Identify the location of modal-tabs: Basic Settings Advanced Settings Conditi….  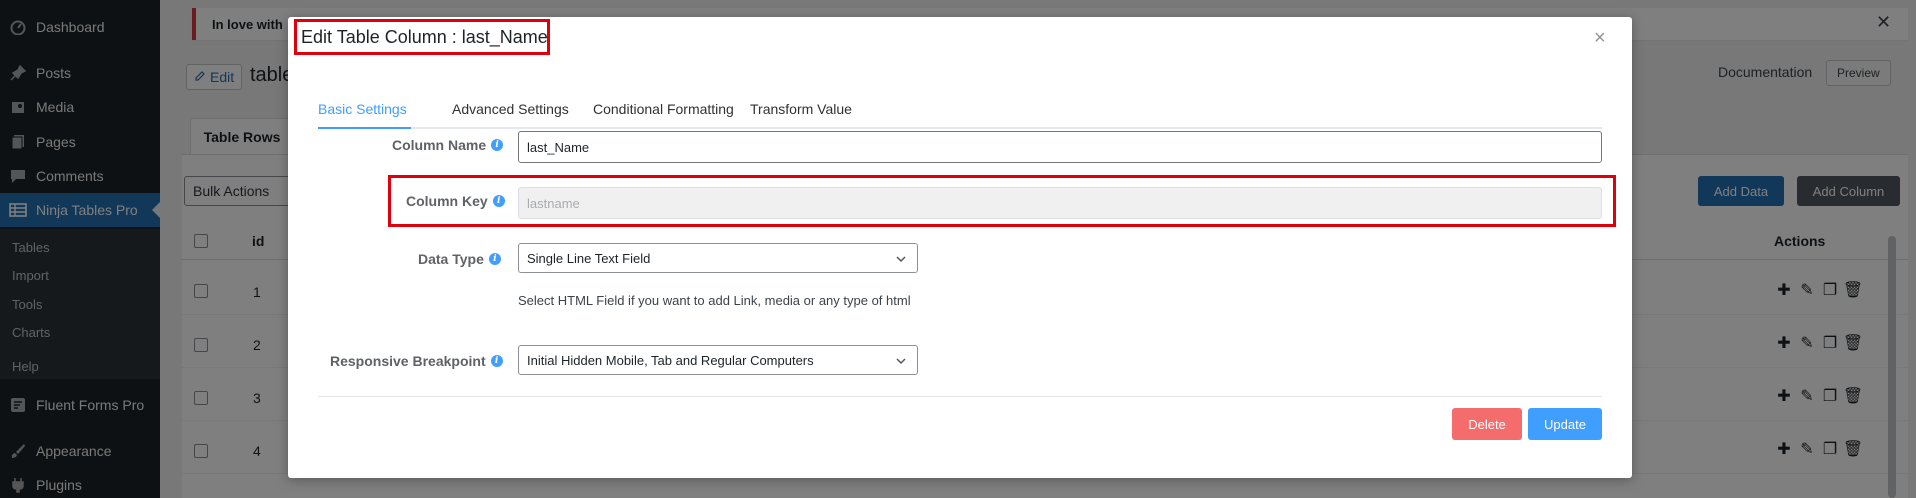
(960, 96).